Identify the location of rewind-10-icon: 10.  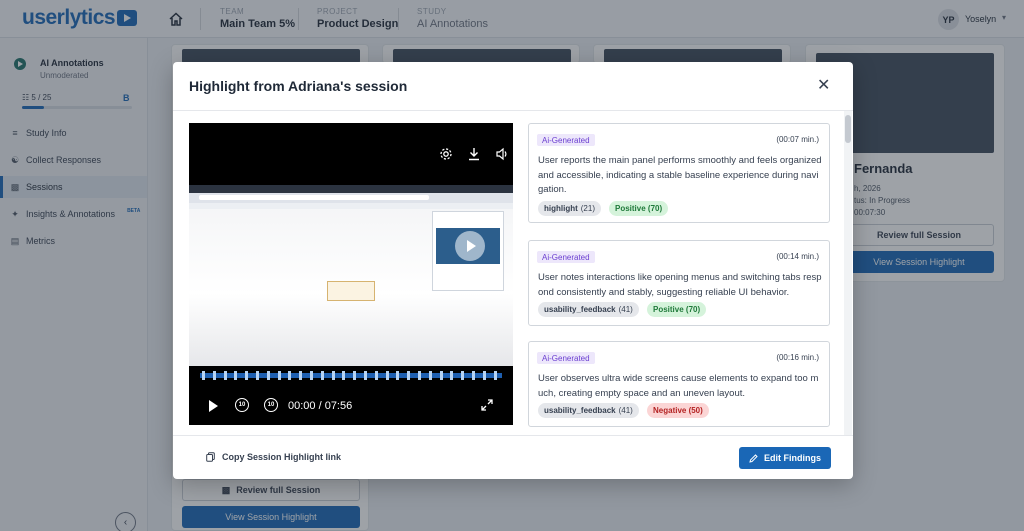
(242, 405).